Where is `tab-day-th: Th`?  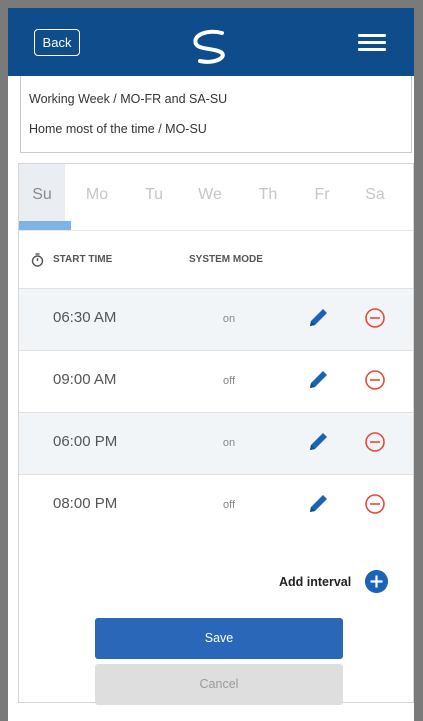
tab-day-th: Th is located at coordinates (268, 197).